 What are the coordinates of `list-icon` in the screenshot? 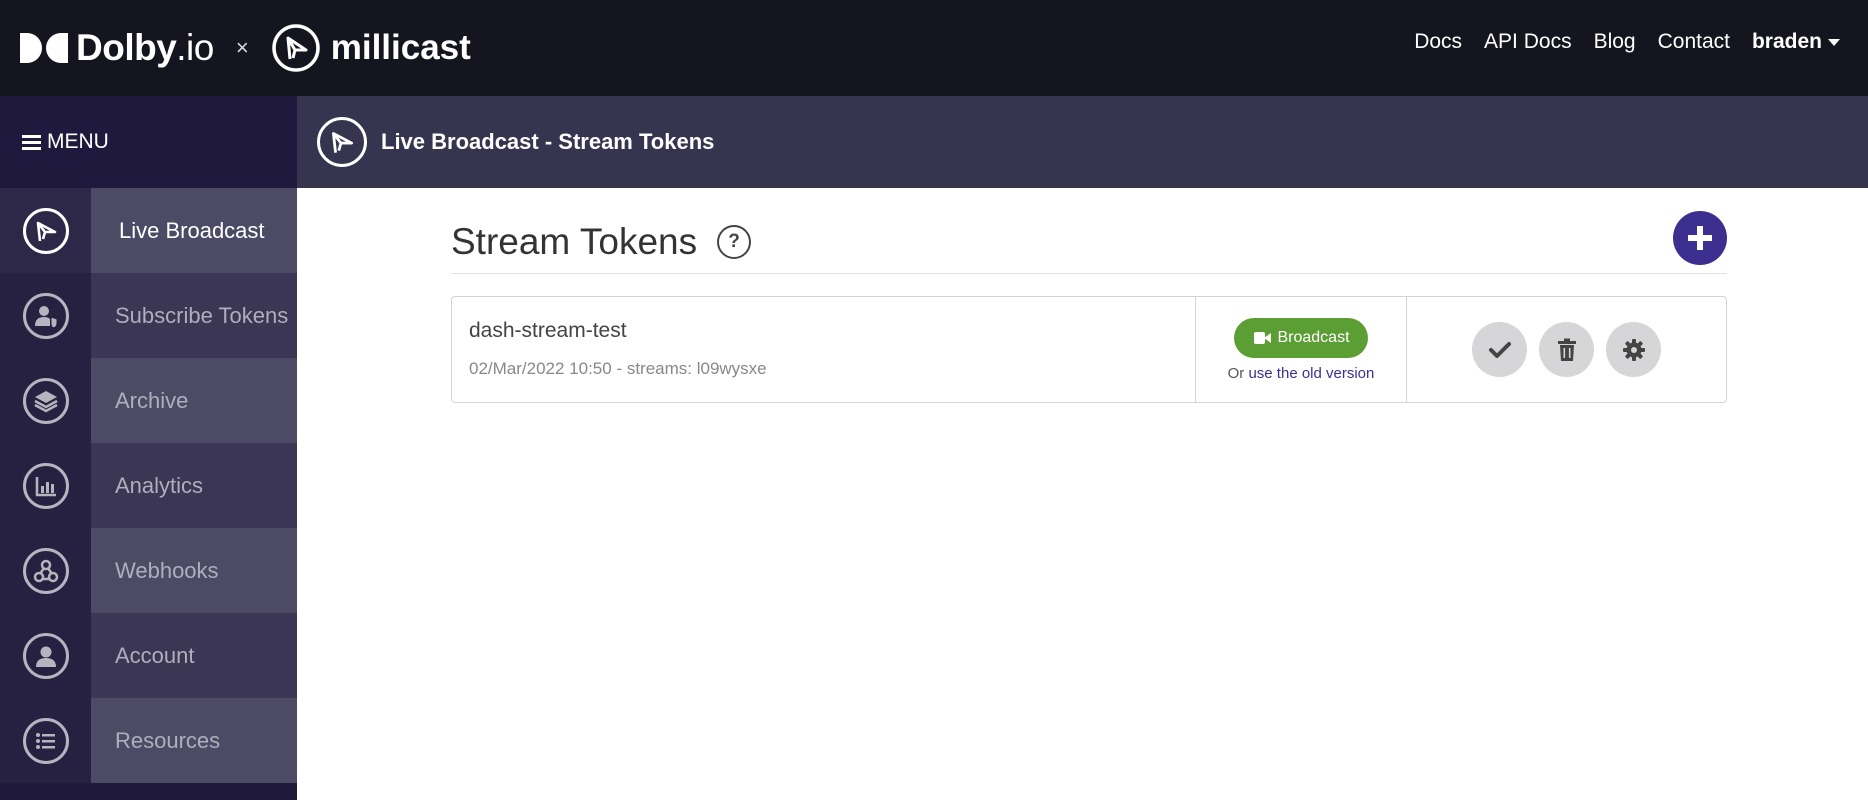 It's located at (45, 740).